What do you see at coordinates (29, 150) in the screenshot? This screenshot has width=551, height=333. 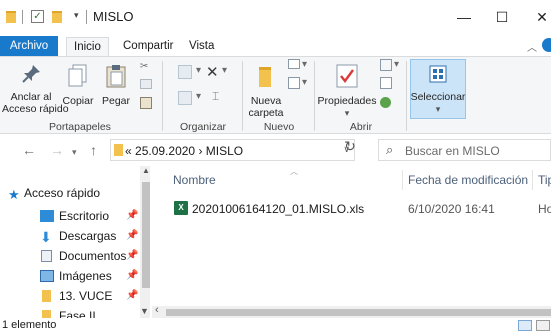 I see `back-arrow-icon: ←` at bounding box center [29, 150].